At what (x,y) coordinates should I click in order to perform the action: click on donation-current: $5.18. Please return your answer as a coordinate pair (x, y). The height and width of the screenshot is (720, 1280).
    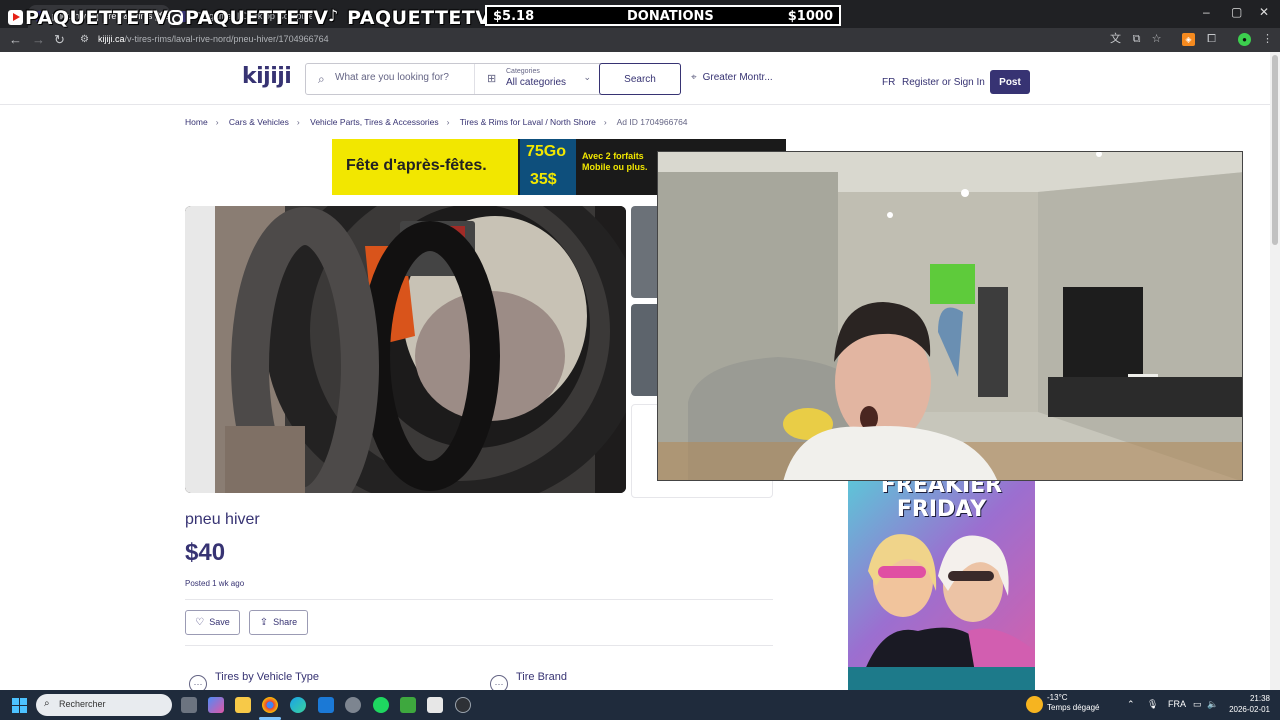
    Looking at the image, I should click on (514, 16).